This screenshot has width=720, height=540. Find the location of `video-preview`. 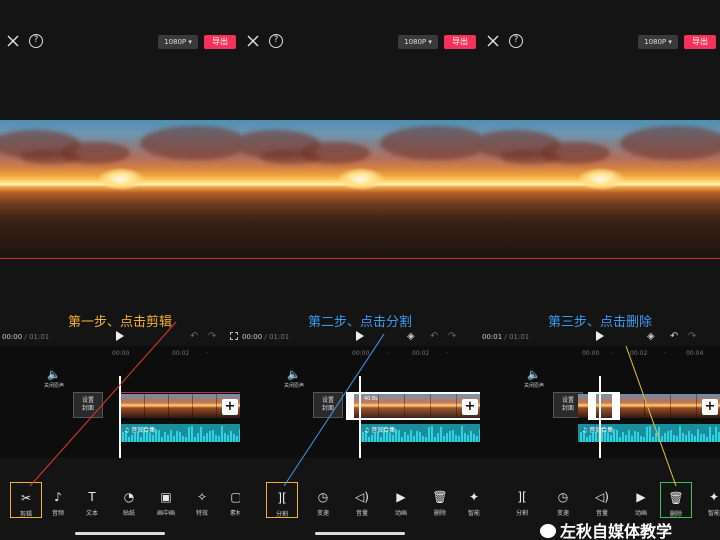

video-preview is located at coordinates (360, 190).